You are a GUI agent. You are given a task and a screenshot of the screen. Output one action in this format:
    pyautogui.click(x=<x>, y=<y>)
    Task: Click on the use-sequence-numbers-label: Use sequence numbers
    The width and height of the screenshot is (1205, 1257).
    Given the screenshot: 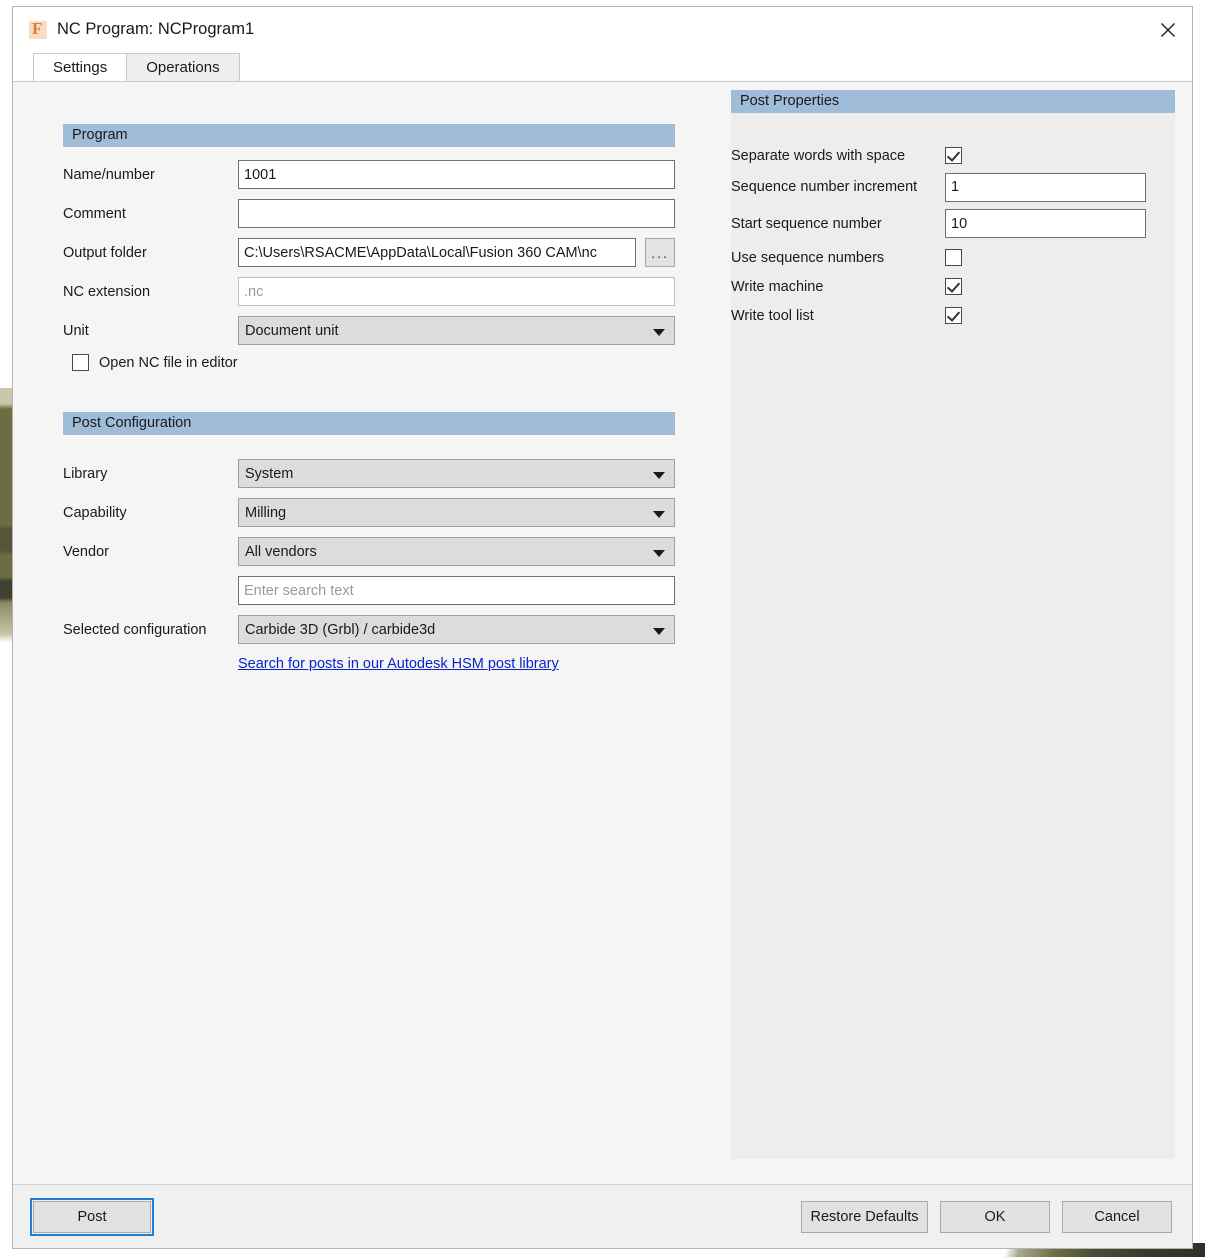 What is the action you would take?
    pyautogui.click(x=808, y=257)
    